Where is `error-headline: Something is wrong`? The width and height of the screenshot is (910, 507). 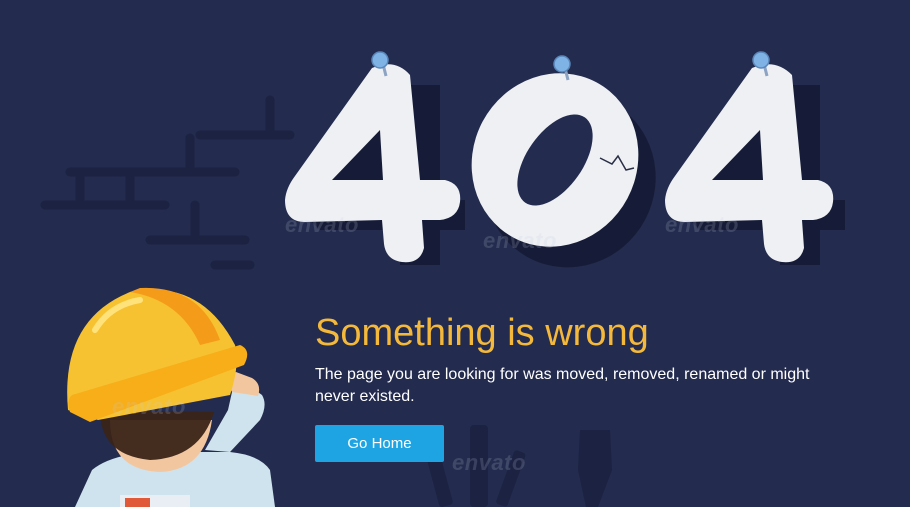 error-headline: Something is wrong is located at coordinates (482, 333).